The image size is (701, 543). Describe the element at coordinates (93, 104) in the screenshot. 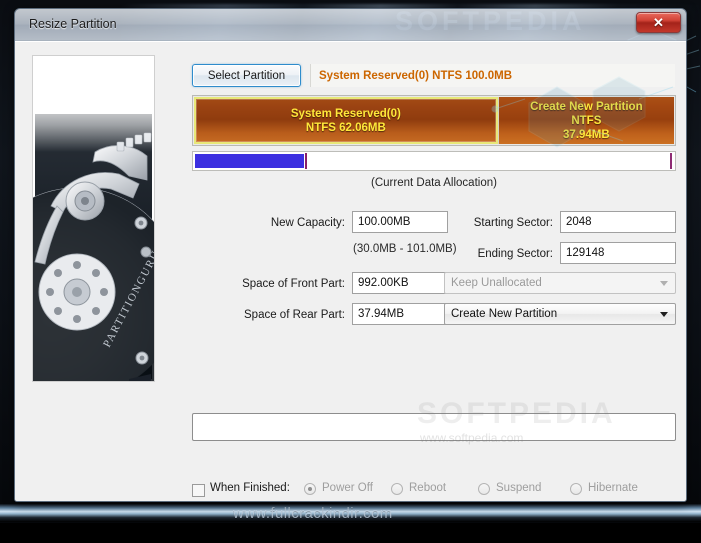

I see `sidebar-fade-overlay` at that location.